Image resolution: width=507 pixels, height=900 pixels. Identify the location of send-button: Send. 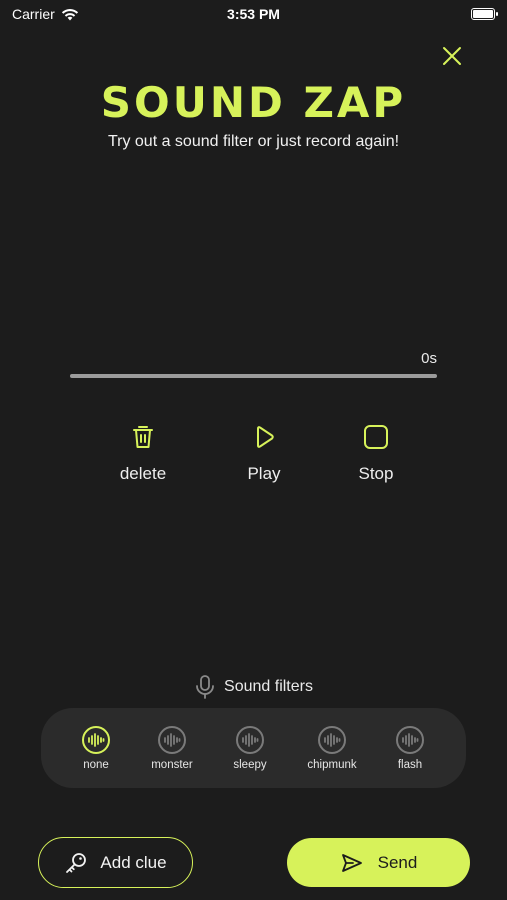
(378, 862).